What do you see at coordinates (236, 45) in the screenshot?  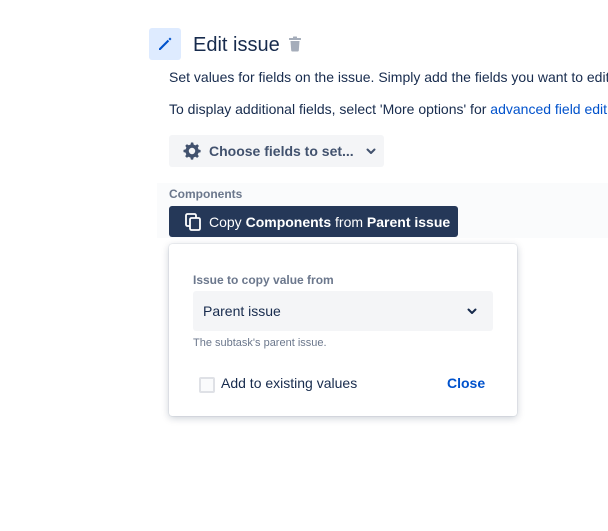 I see `page-title: Edit issue` at bounding box center [236, 45].